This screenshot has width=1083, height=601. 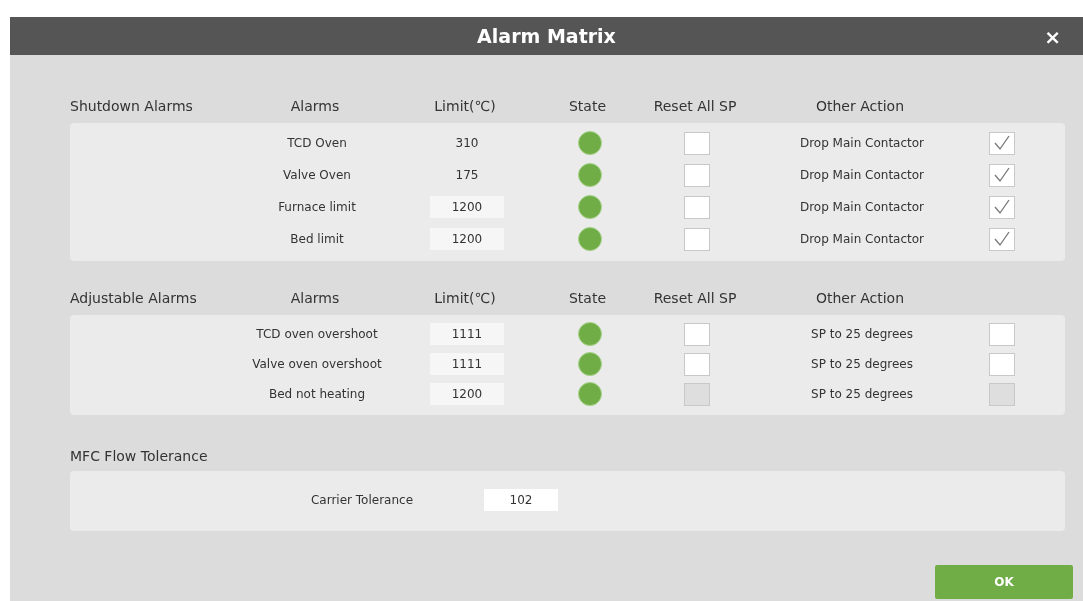 What do you see at coordinates (317, 394) in the screenshot?
I see `alarm-name: Bed not heating` at bounding box center [317, 394].